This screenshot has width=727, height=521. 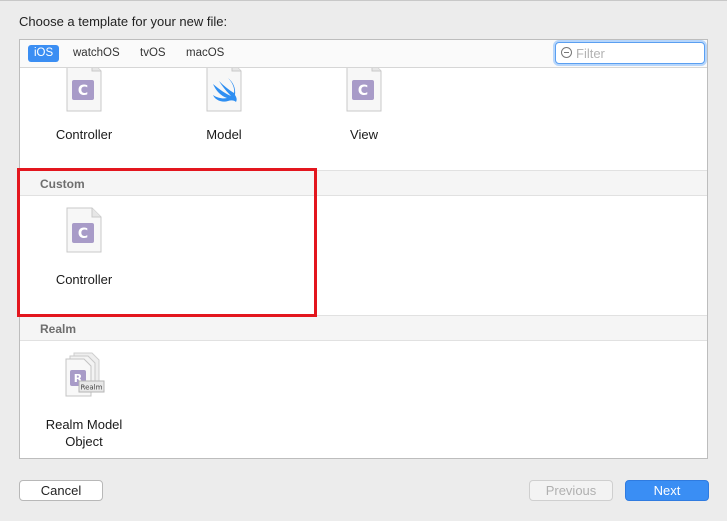 What do you see at coordinates (84, 402) in the screenshot?
I see `template-realm-model-object: R Realm Realm Model Object` at bounding box center [84, 402].